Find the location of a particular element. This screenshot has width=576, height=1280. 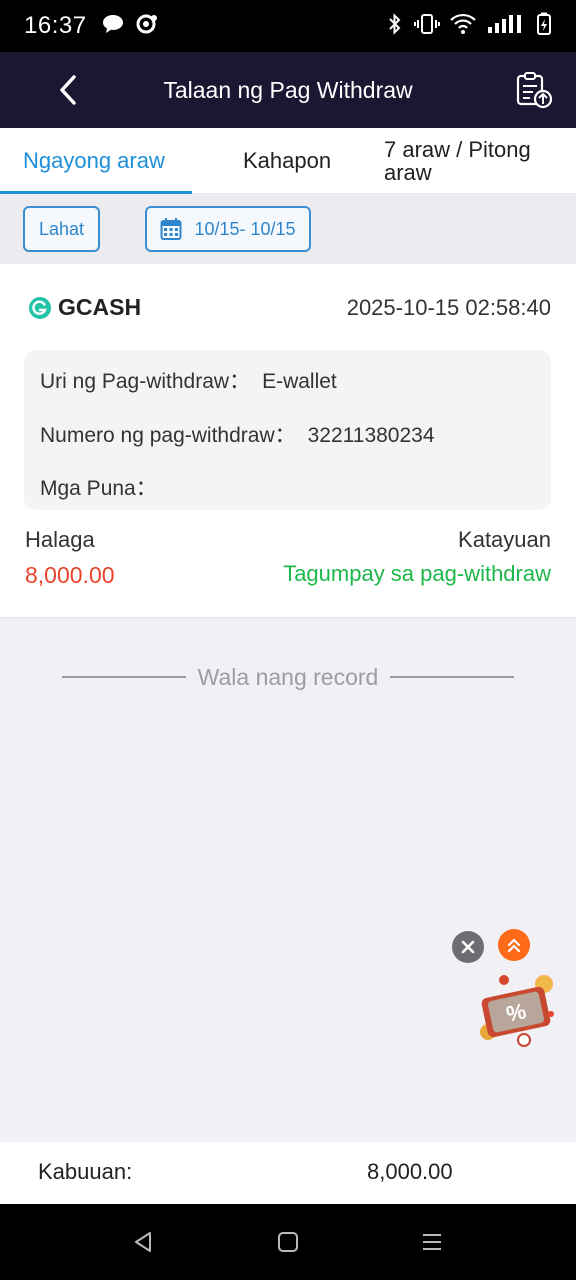

total-label: Kabuuan: is located at coordinates (85, 1171).